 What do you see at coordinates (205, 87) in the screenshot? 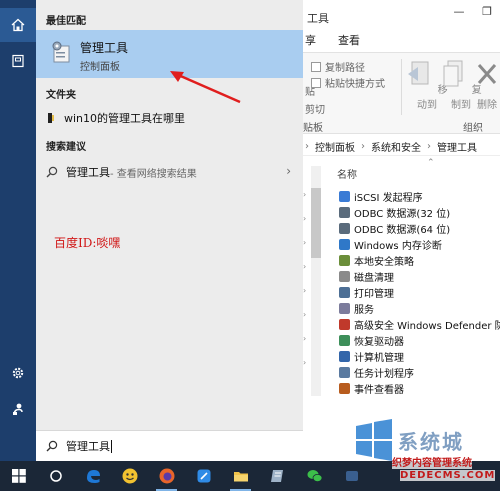
I see `red-arrow-icon` at bounding box center [205, 87].